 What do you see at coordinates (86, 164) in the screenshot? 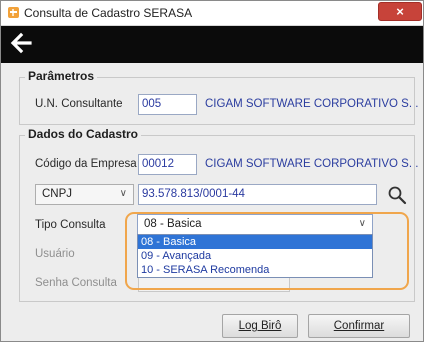
I see `codigo-empresa-label: Código da Empresa` at bounding box center [86, 164].